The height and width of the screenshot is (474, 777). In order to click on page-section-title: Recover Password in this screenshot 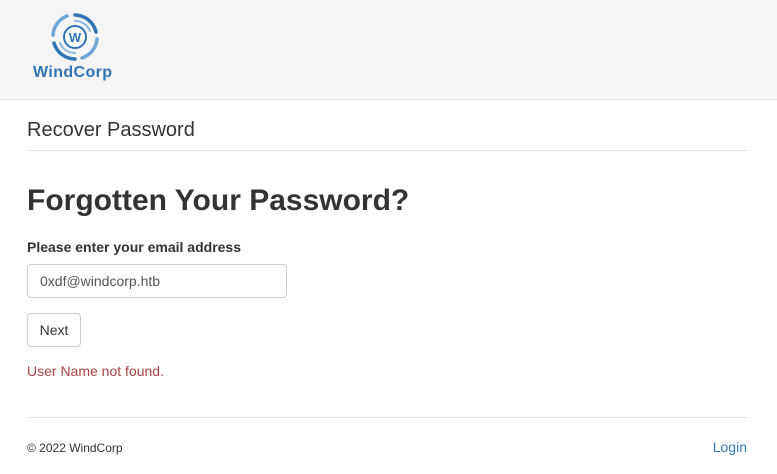, I will do `click(111, 130)`.